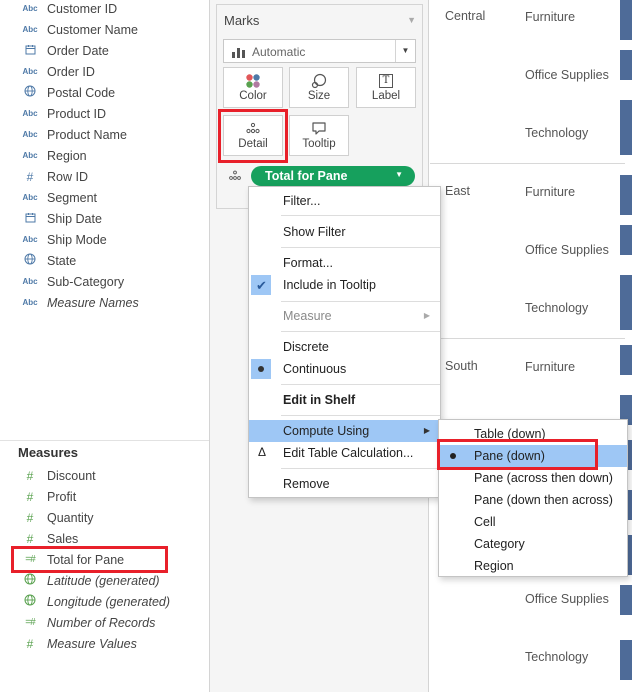 Image resolution: width=632 pixels, height=692 pixels. Describe the element at coordinates (235, 176) in the screenshot. I see `detail-dots-icon` at that location.